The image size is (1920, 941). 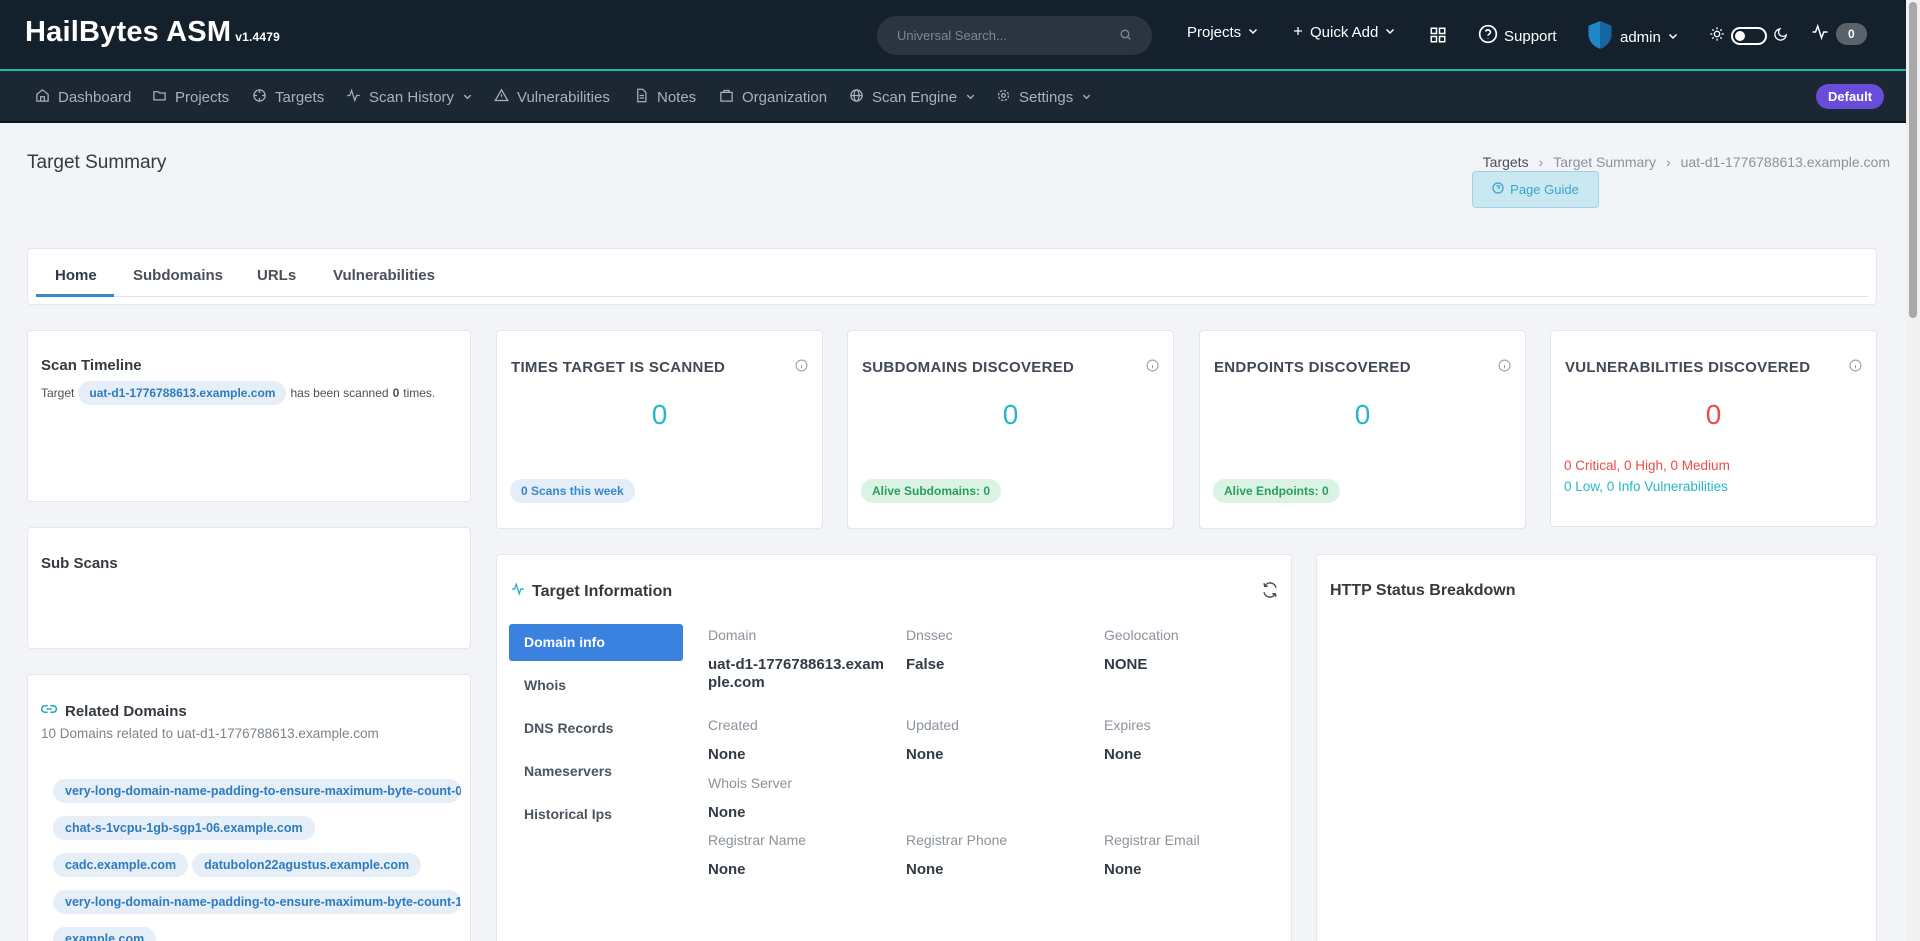 What do you see at coordinates (178, 275) in the screenshot?
I see `tab-subdomains: Subdomains` at bounding box center [178, 275].